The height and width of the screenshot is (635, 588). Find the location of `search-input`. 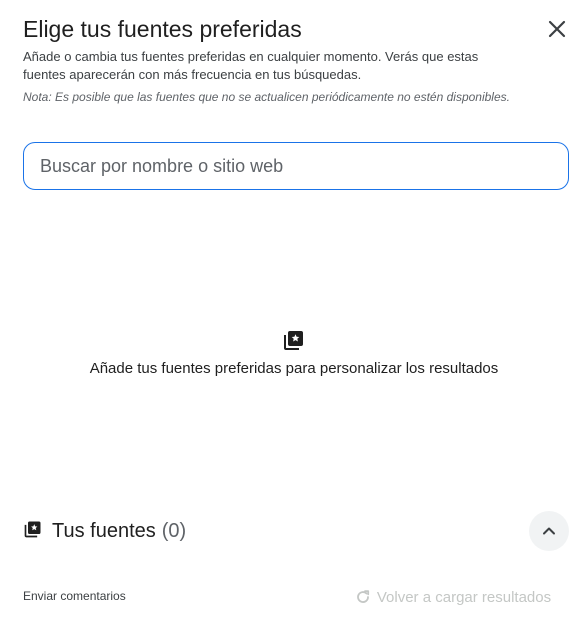

search-input is located at coordinates (296, 166).